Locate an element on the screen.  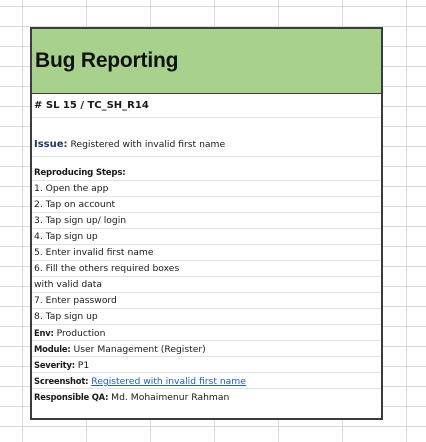
qa-label: Responsible QA: is located at coordinates (71, 397).